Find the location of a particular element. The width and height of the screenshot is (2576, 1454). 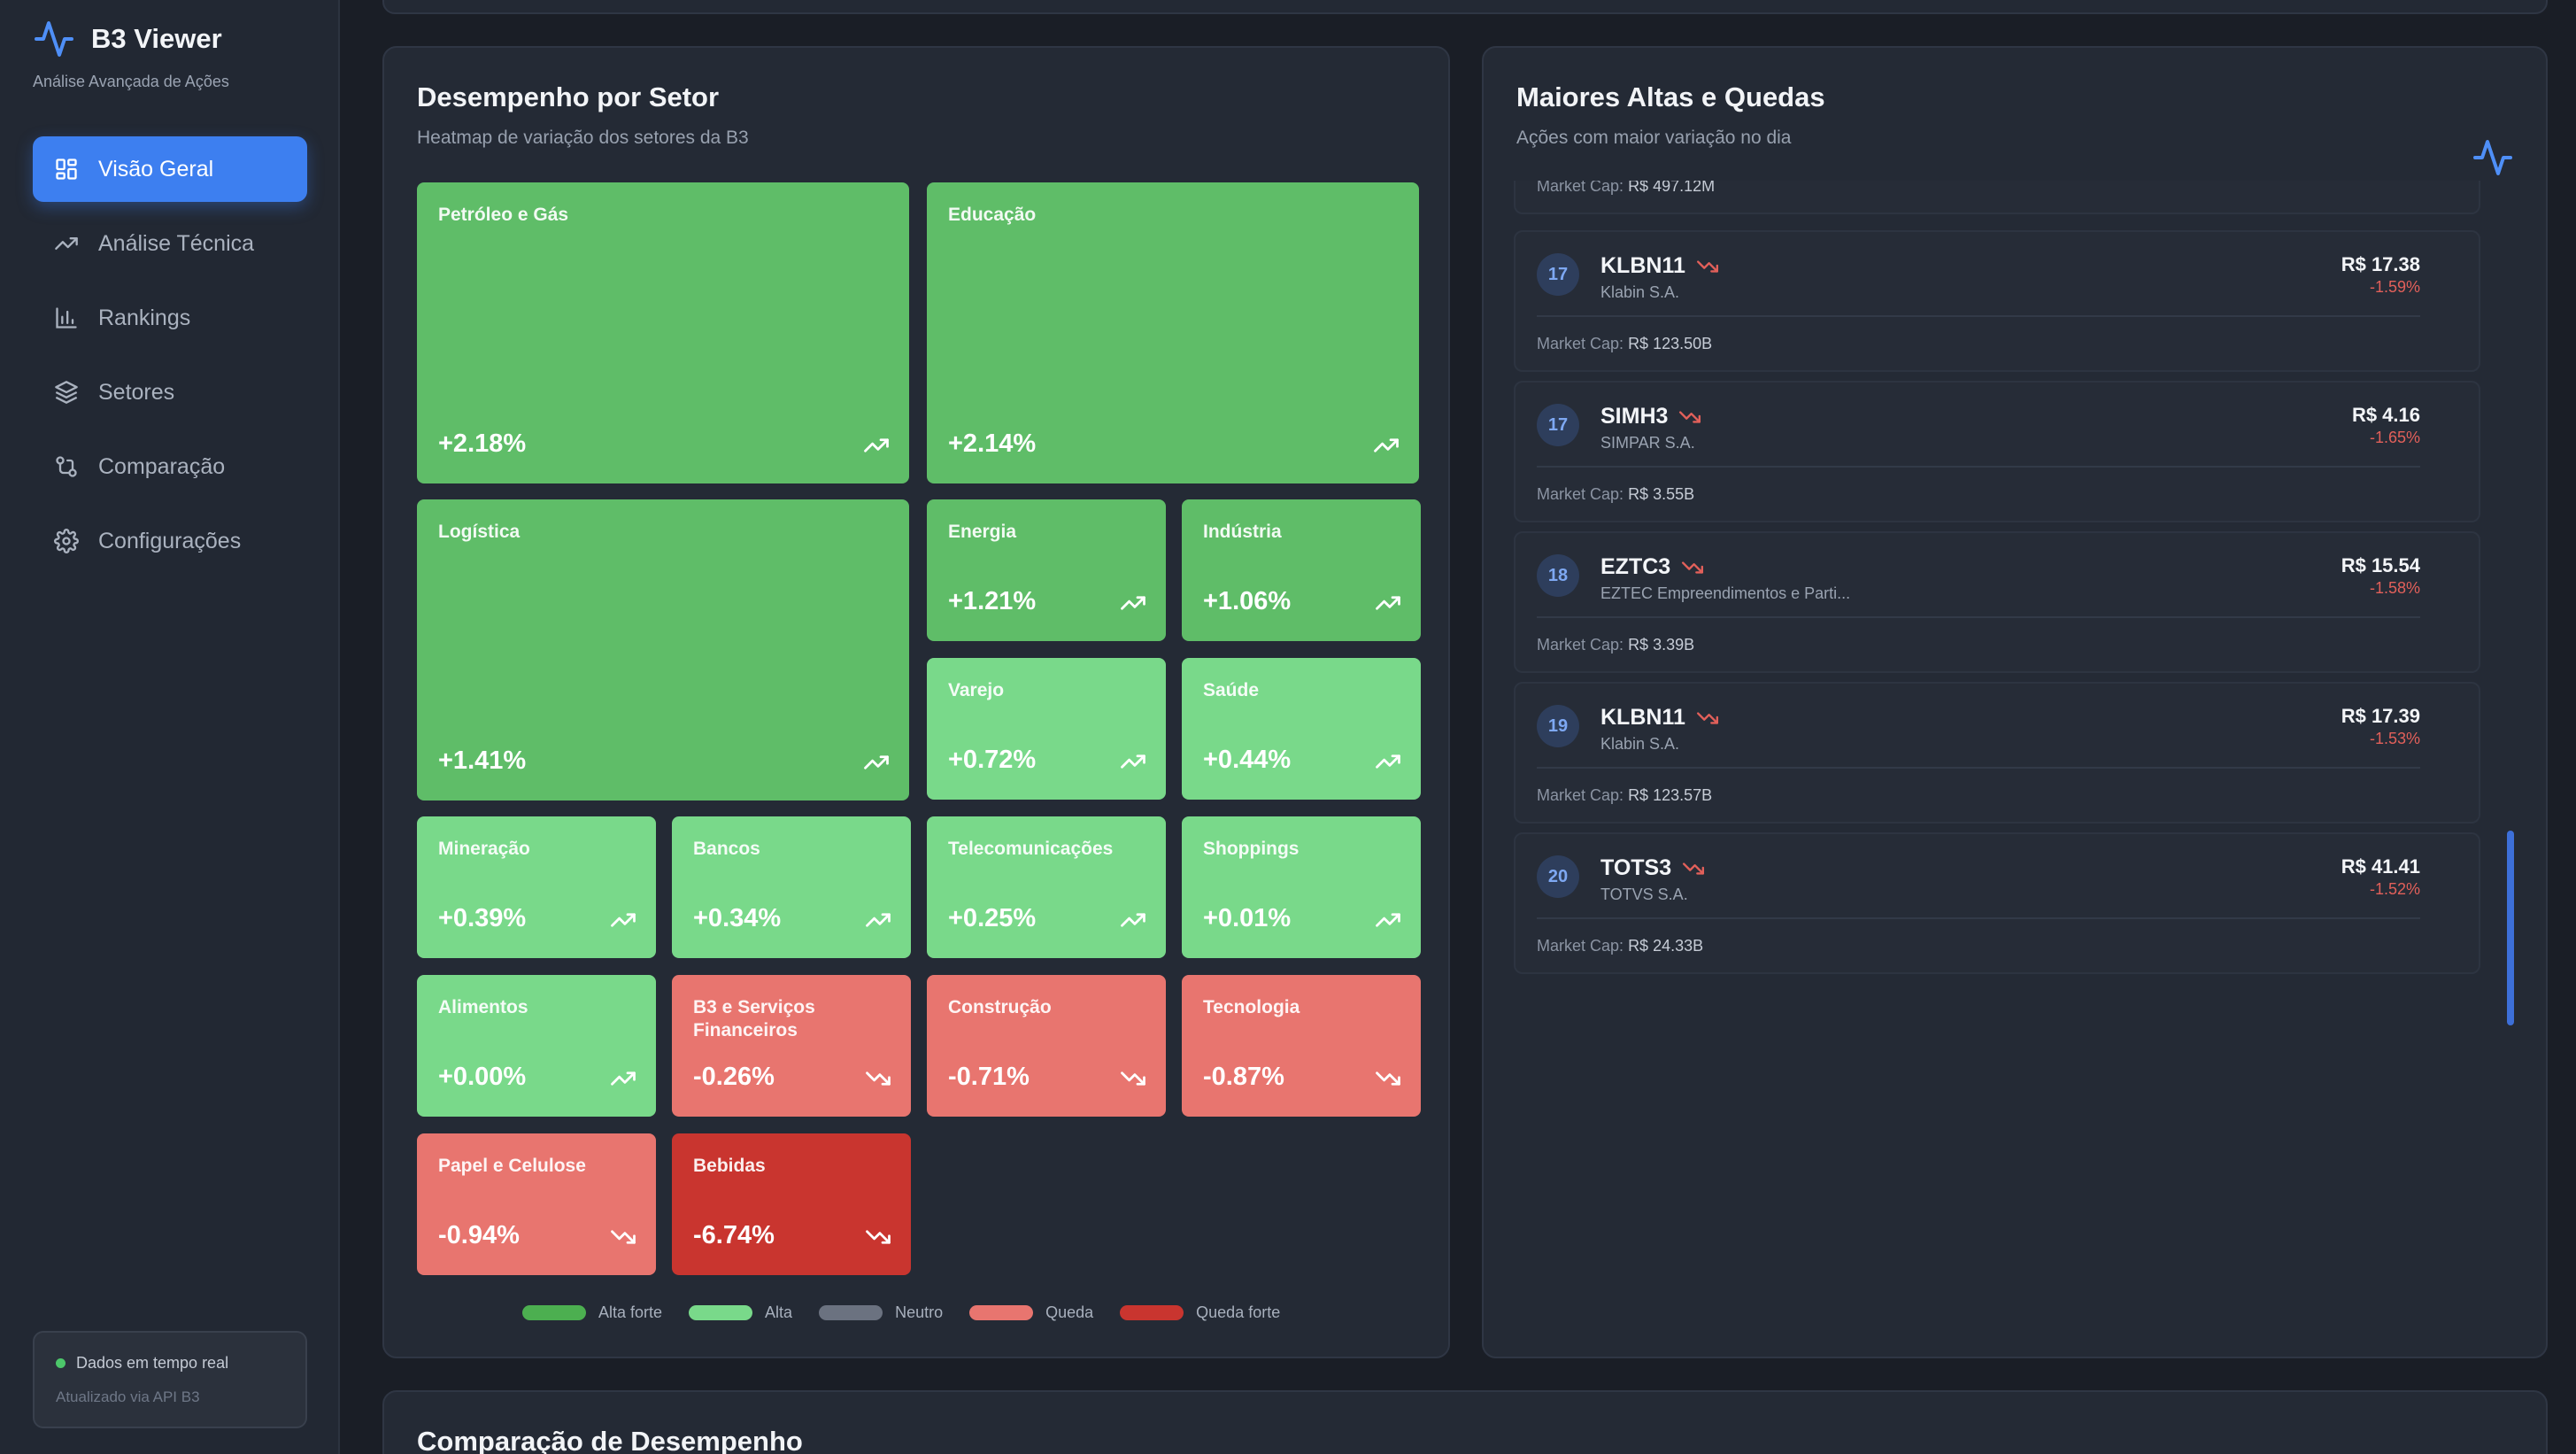

price: R$ 41.41 is located at coordinates (2380, 866).